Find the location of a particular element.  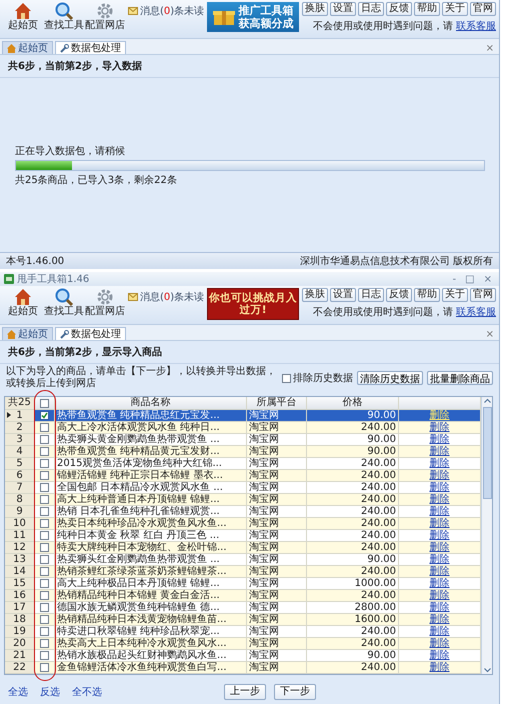

scrollbar is located at coordinates (486, 535).